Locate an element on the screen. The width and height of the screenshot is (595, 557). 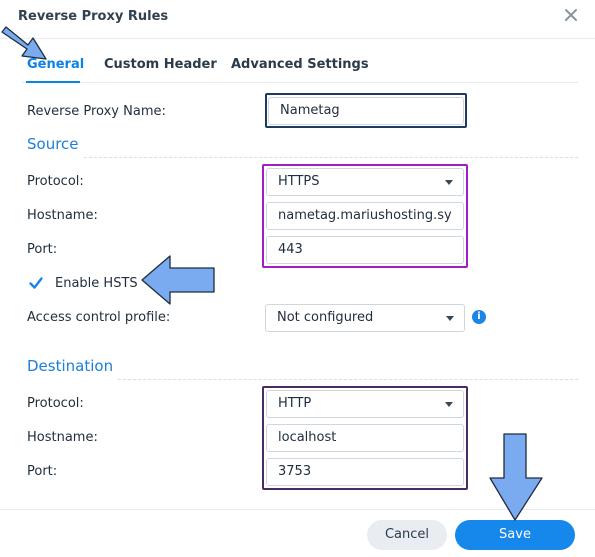
destination-port-label: Port: is located at coordinates (42, 471).